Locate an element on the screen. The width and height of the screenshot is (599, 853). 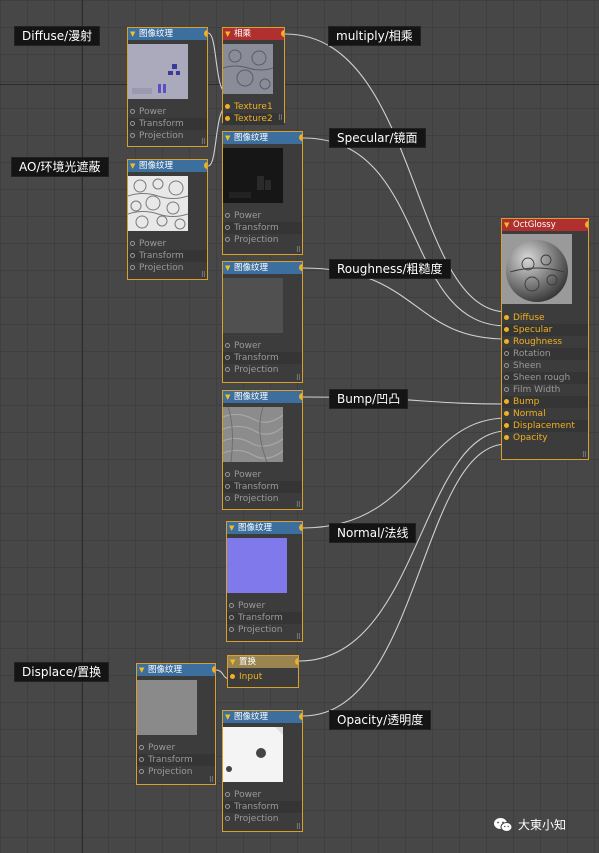
port-specular: Specular is located at coordinates (545, 330).